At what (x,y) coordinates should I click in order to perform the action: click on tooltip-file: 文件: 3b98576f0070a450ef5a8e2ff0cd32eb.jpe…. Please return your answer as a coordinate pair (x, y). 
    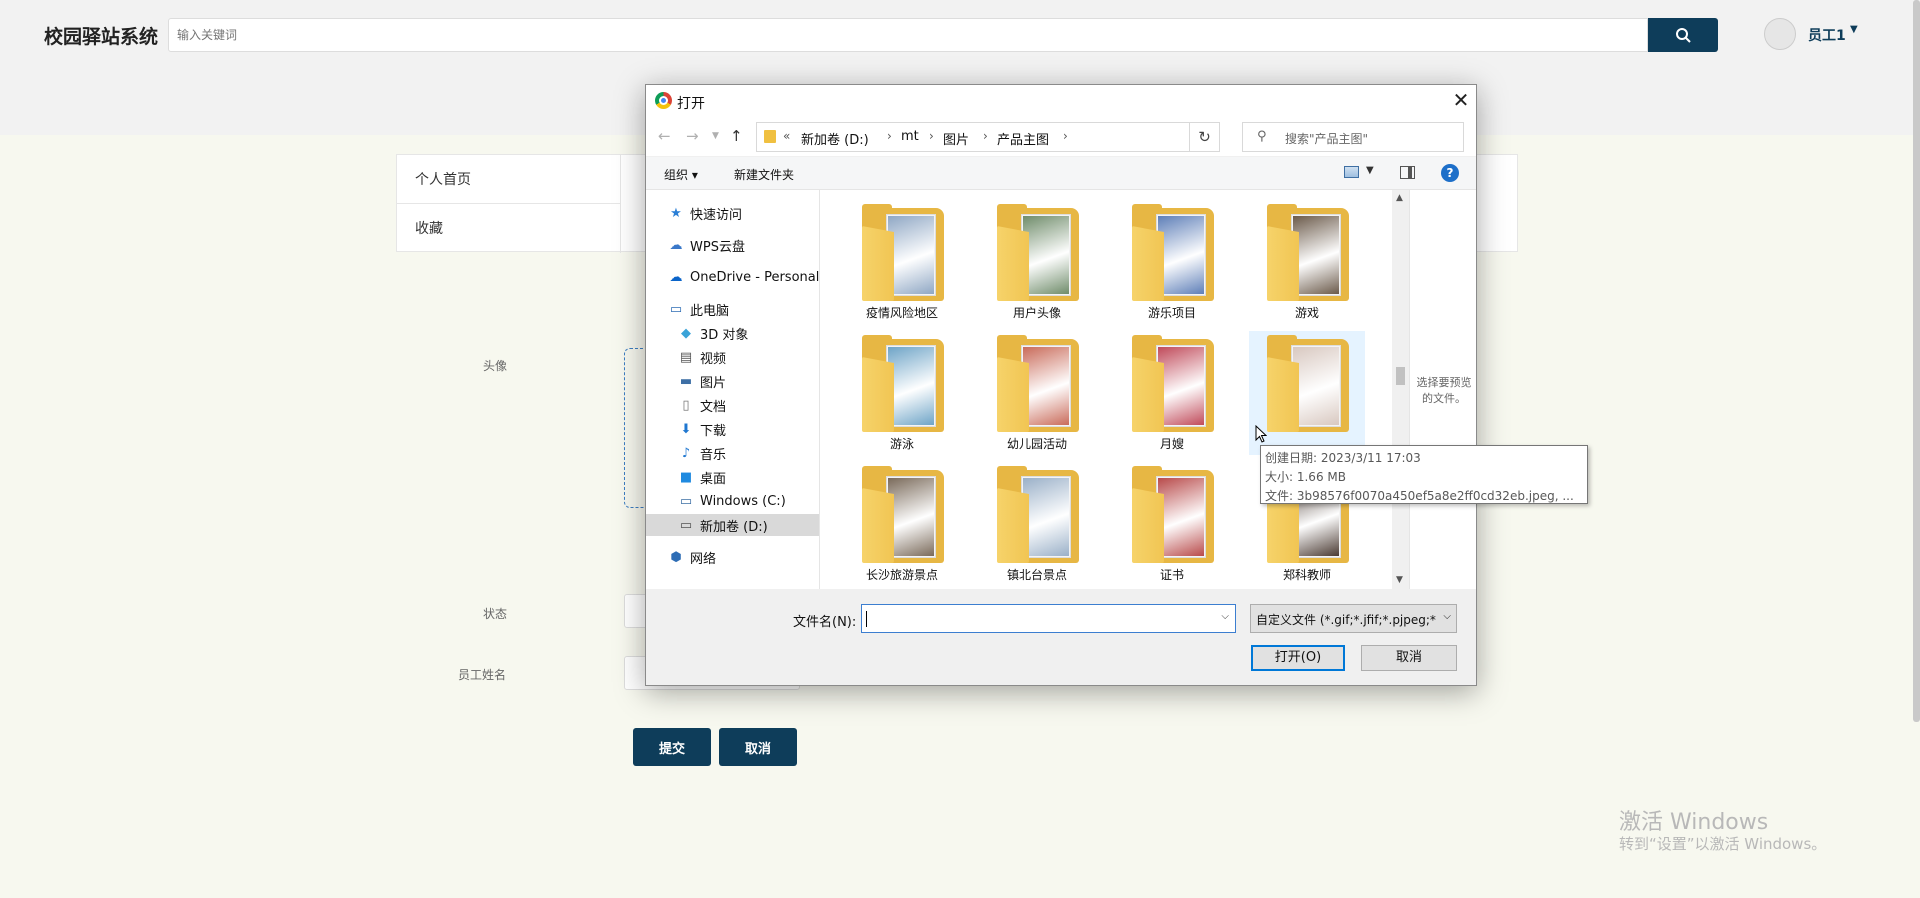
    Looking at the image, I should click on (1419, 496).